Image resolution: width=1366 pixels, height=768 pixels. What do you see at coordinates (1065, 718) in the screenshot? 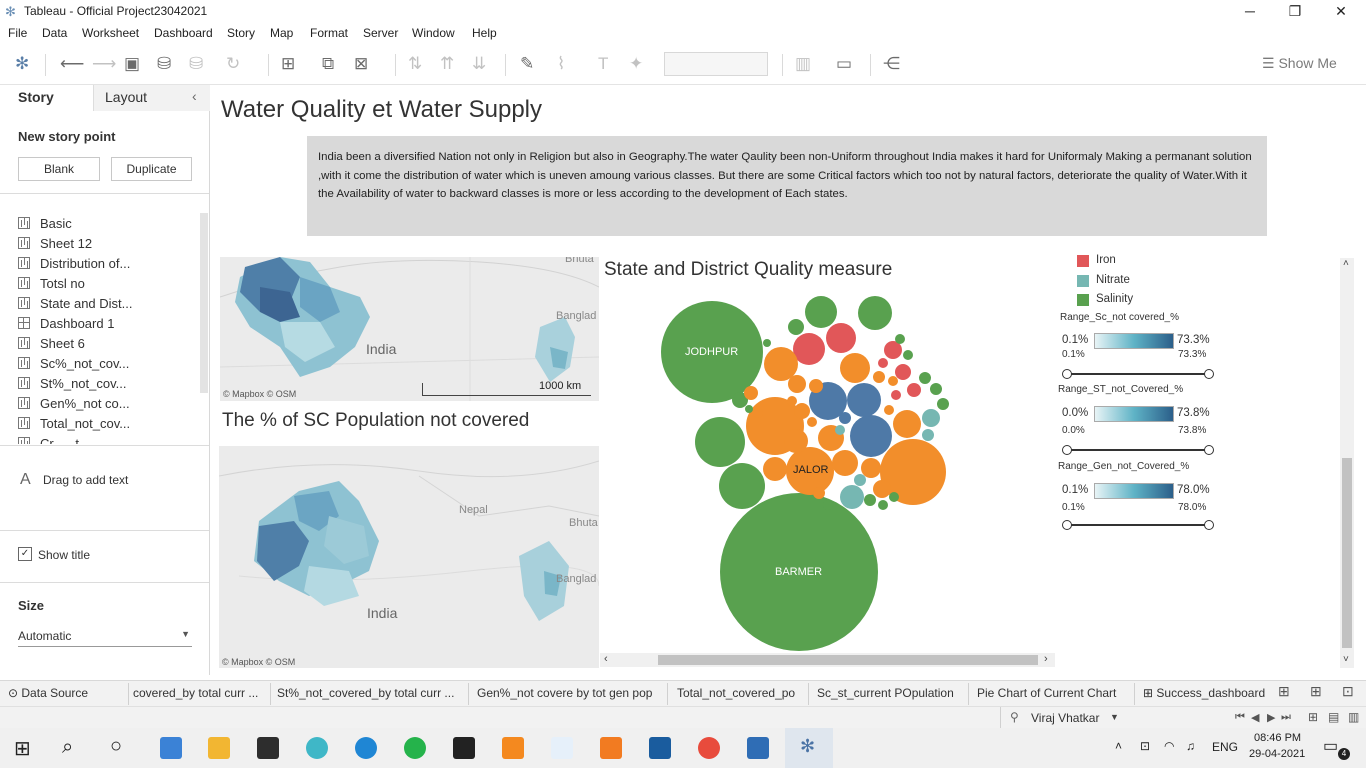
I see `user-name: Viraj Vhatkar` at bounding box center [1065, 718].